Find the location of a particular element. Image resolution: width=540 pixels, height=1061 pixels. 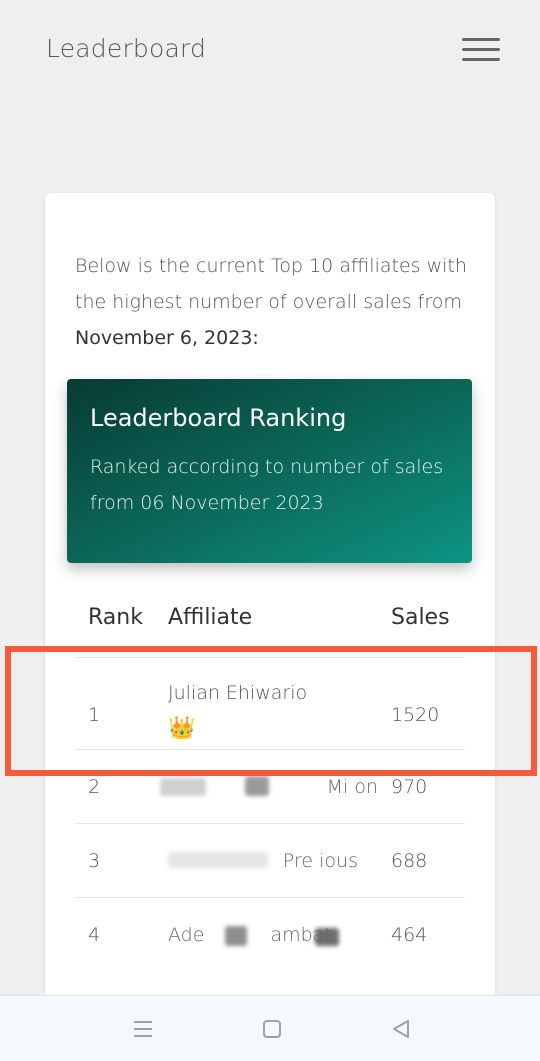

sales-cell: 970 is located at coordinates (409, 787).